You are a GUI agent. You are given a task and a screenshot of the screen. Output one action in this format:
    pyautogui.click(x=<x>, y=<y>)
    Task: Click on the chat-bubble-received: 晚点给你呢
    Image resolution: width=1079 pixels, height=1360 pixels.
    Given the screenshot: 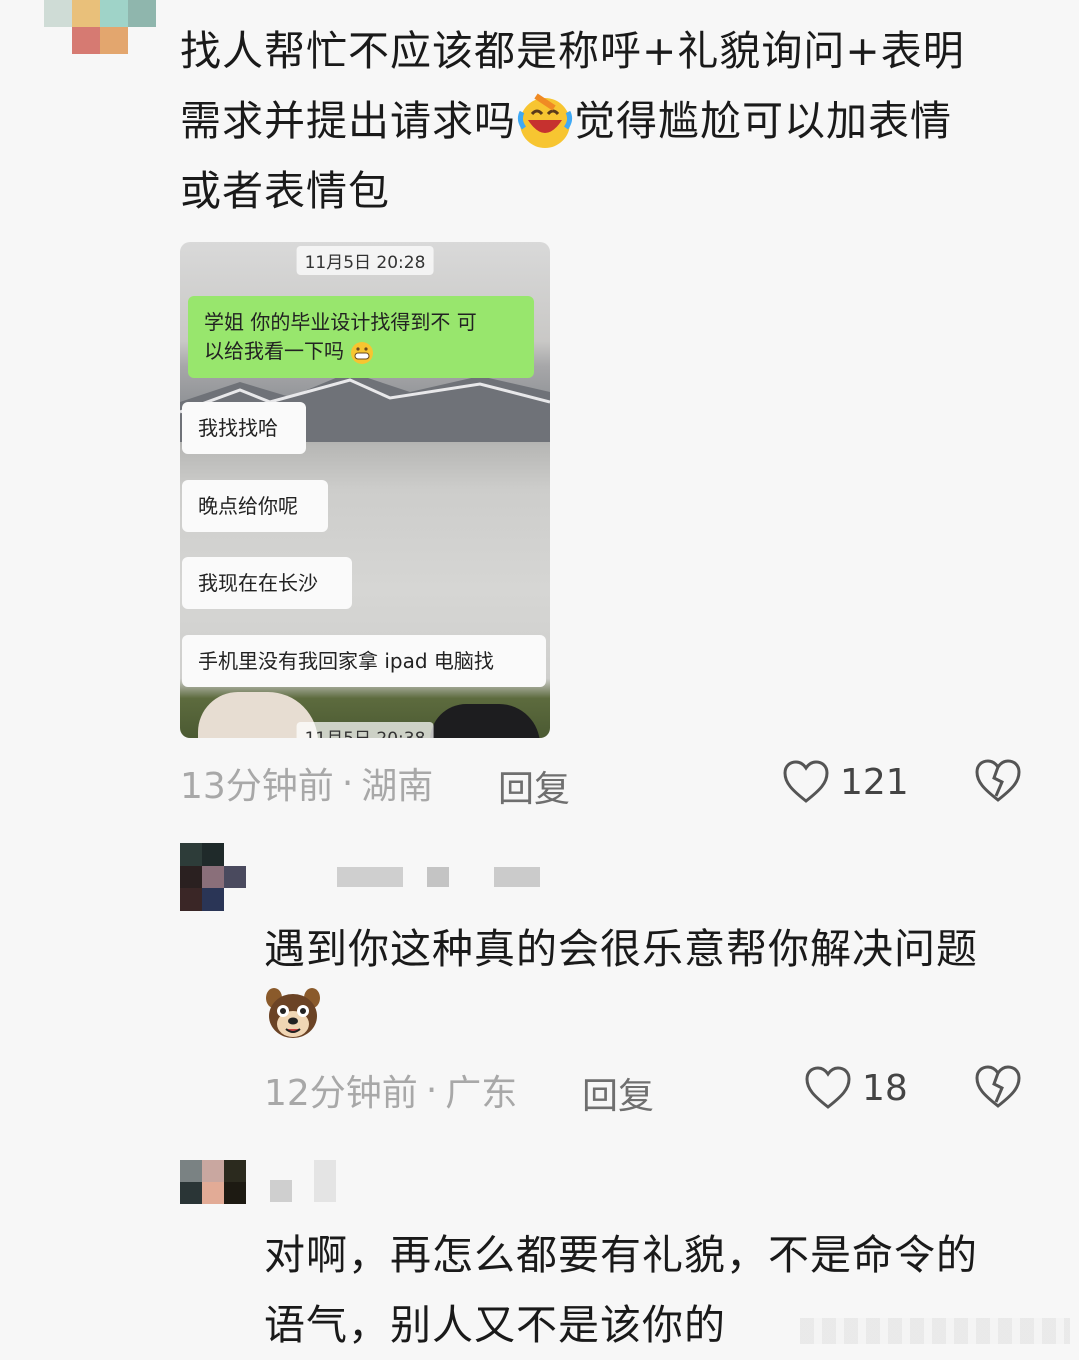 What is the action you would take?
    pyautogui.click(x=255, y=506)
    